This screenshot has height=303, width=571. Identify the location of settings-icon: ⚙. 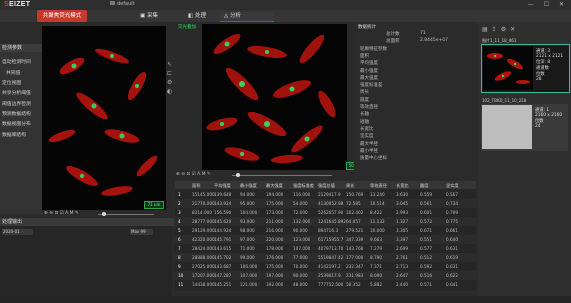
(505, 29).